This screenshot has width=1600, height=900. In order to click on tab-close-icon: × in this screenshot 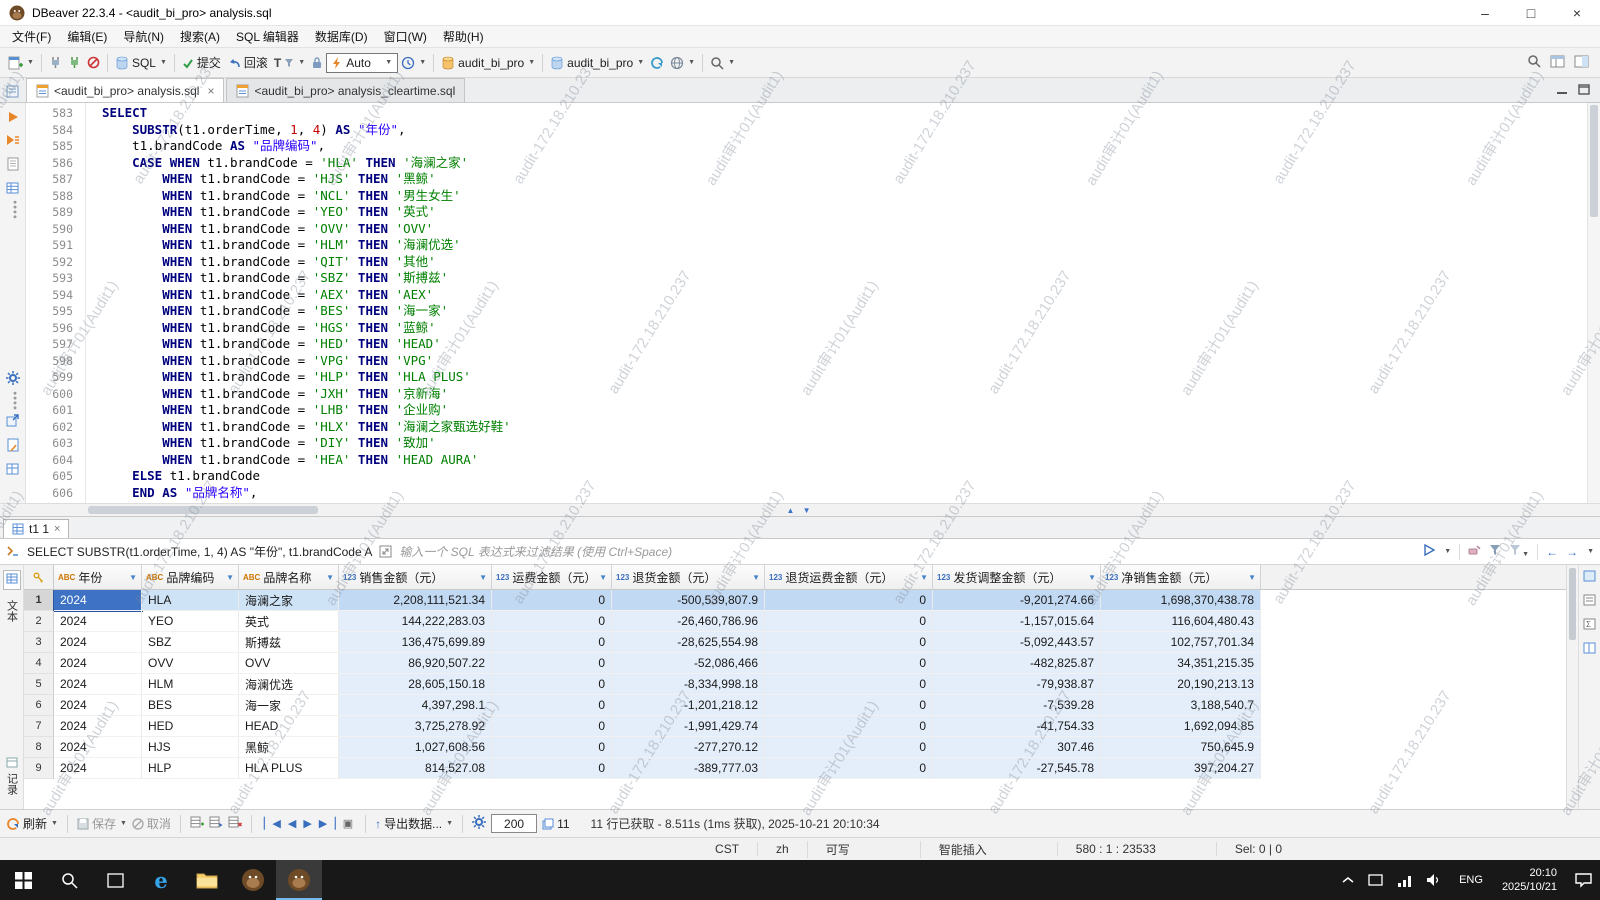, I will do `click(210, 91)`.